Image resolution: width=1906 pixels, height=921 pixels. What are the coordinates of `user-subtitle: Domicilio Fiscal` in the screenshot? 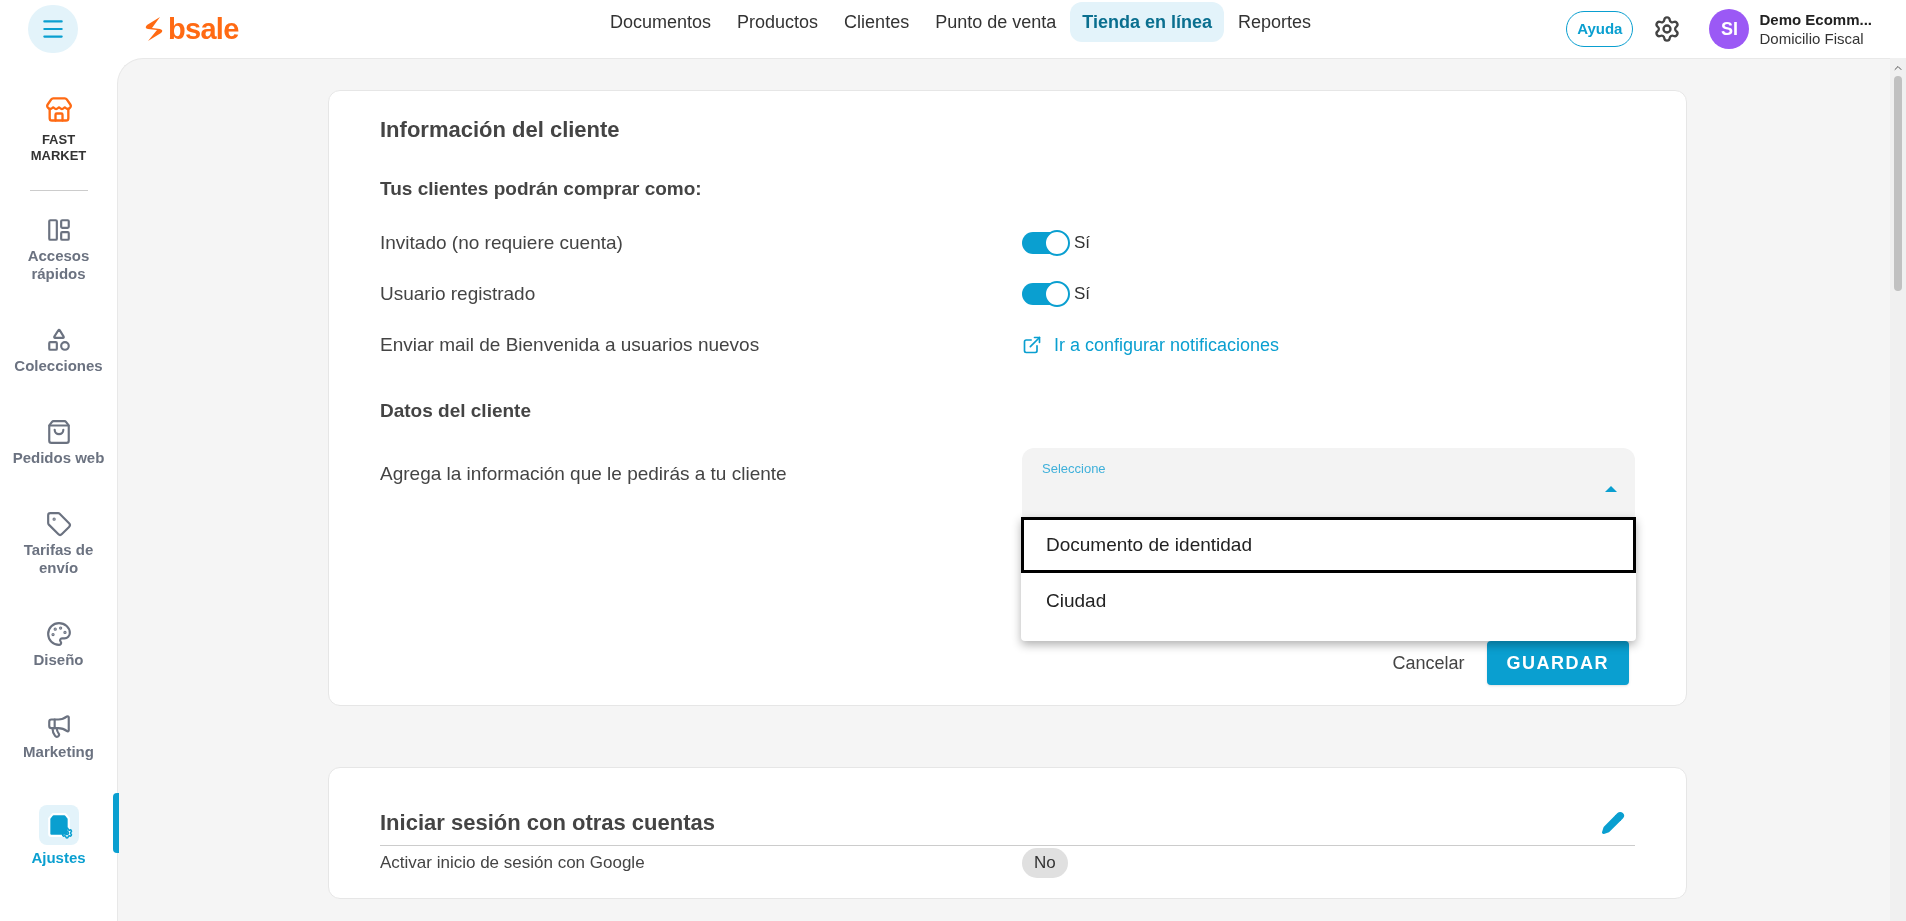 It's located at (1812, 38).